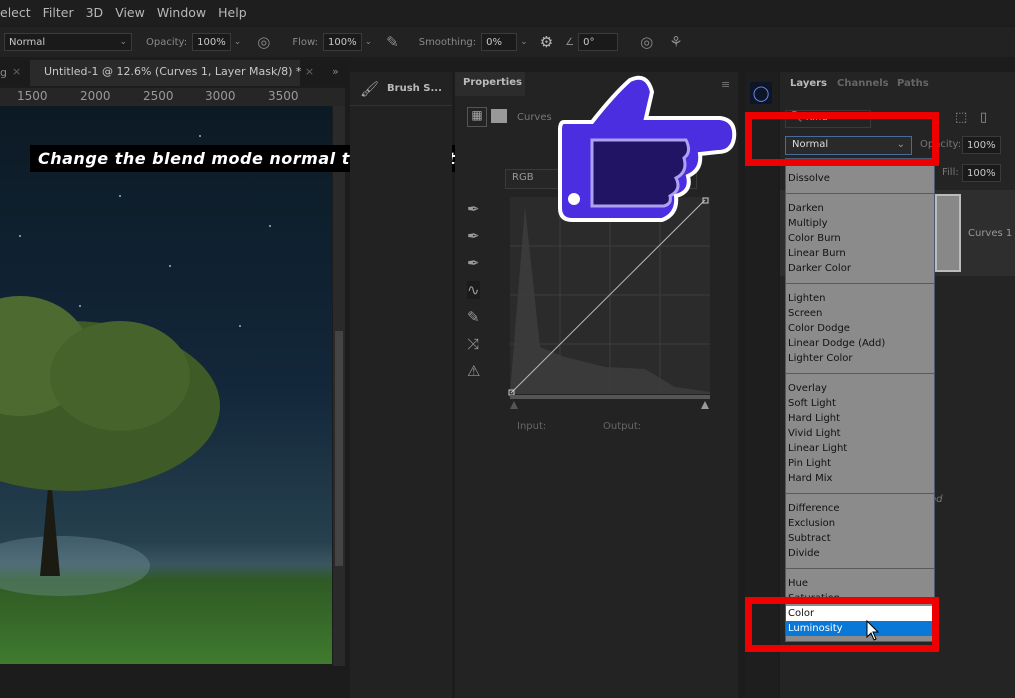 This screenshot has width=1015, height=698. Describe the element at coordinates (499, 42) in the screenshot. I see `smoothing-input: 0%` at that location.